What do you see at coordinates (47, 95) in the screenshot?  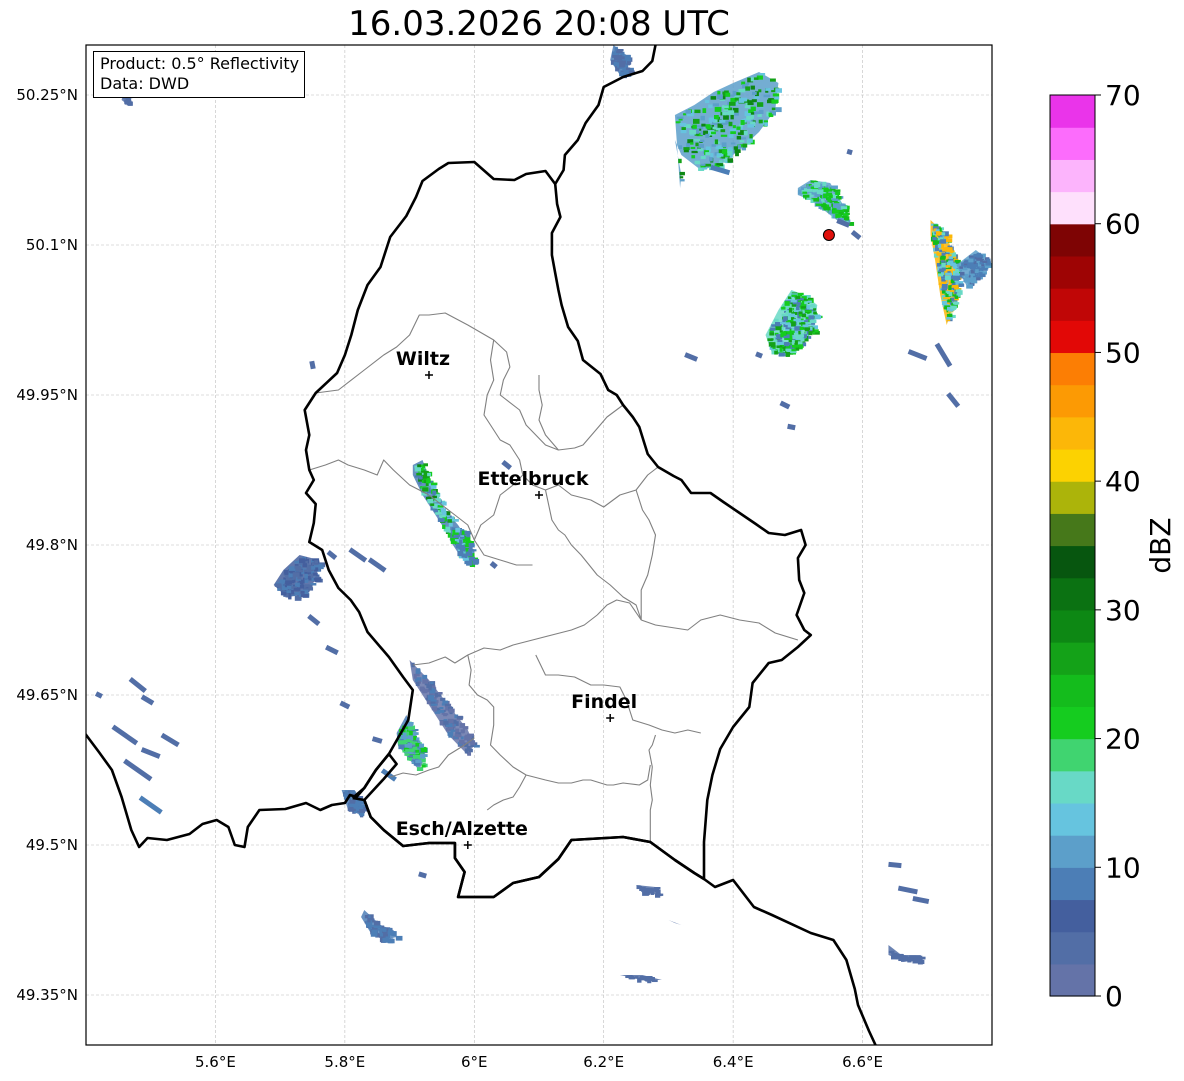 I see `lat-tick-label: 50.25°N` at bounding box center [47, 95].